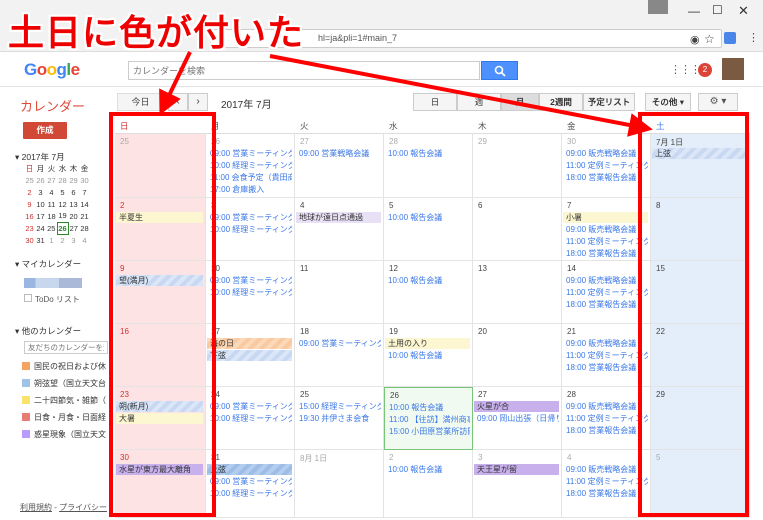  What do you see at coordinates (340, 153) in the screenshot?
I see `timed-event: 09:00 営業戦略会議` at bounding box center [340, 153].